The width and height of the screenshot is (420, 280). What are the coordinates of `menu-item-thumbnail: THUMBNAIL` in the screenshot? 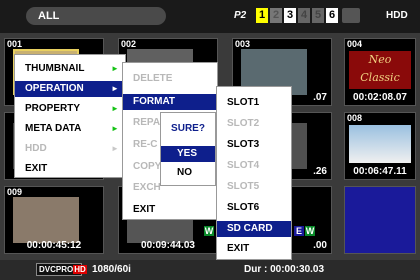 It's located at (70, 69).